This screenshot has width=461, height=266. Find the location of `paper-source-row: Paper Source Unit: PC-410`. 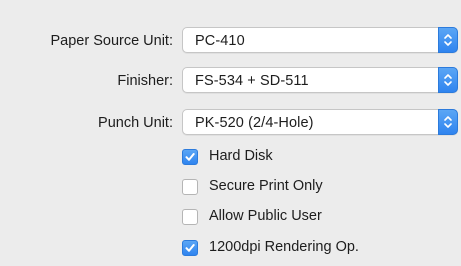

paper-source-row: Paper Source Unit: PC-410 is located at coordinates (230, 41).